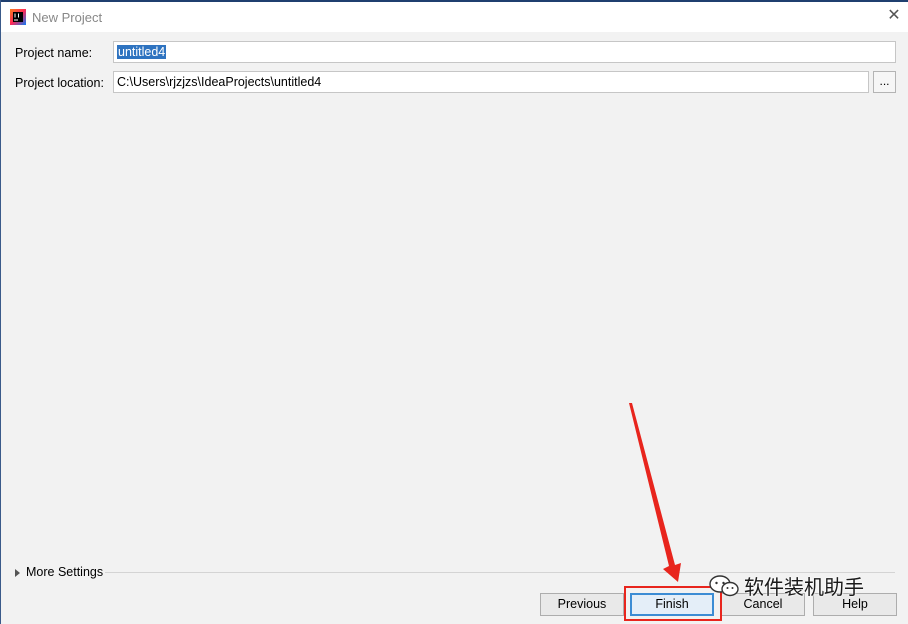 The width and height of the screenshot is (908, 624). Describe the element at coordinates (724, 585) in the screenshot. I see `wechat-icon` at that location.